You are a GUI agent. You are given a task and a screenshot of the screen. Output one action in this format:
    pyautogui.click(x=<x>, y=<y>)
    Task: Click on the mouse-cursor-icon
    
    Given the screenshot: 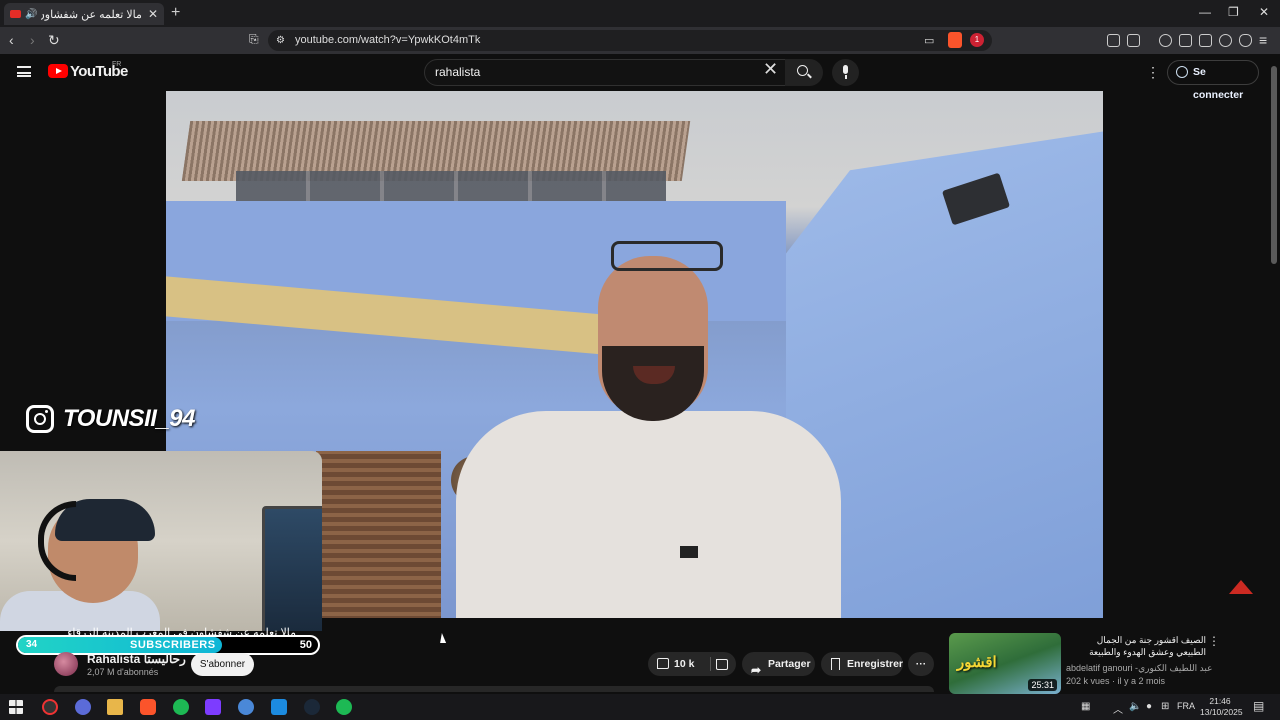 What is the action you would take?
    pyautogui.click(x=444, y=638)
    